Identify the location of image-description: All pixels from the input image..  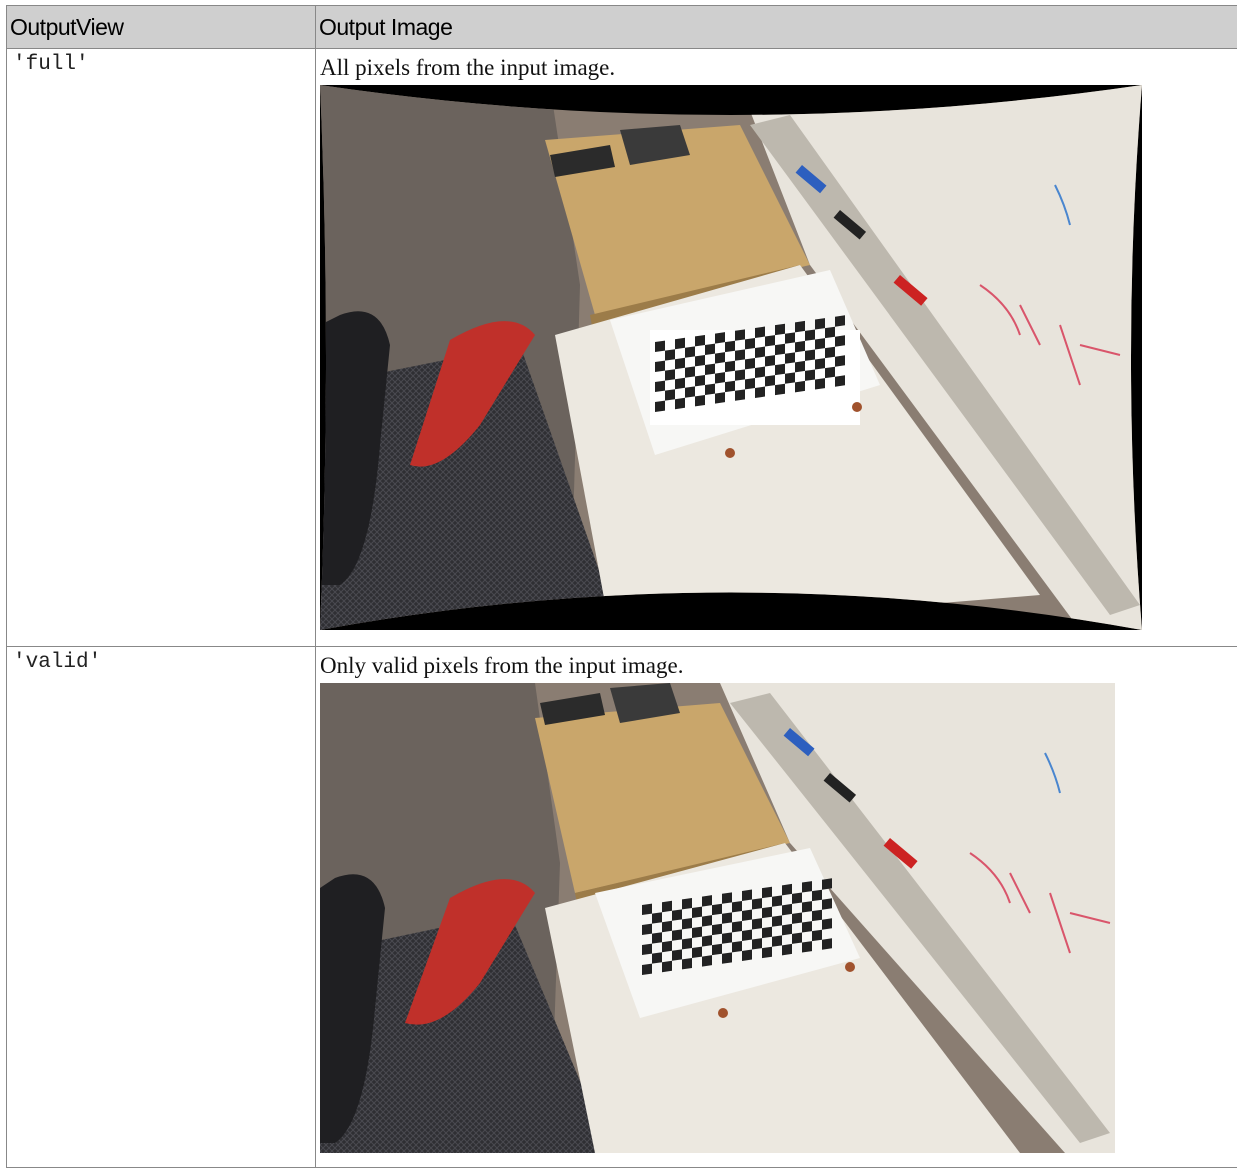
(468, 67).